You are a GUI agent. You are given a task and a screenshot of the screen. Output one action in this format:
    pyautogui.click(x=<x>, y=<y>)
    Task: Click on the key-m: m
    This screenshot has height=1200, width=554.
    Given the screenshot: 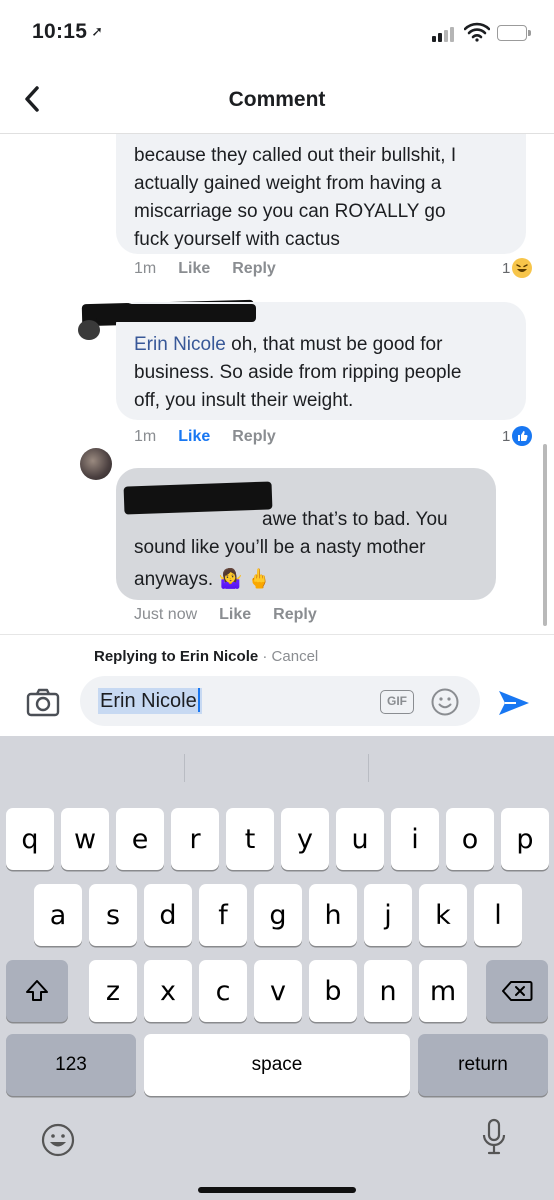 What is the action you would take?
    pyautogui.click(x=443, y=991)
    